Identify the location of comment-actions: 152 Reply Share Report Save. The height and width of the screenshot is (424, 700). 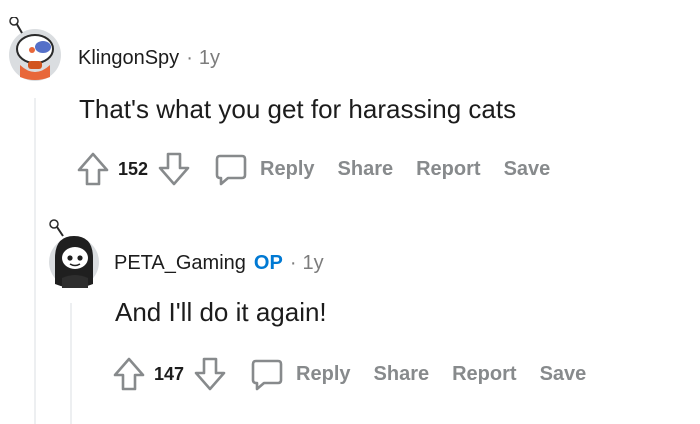
(324, 169).